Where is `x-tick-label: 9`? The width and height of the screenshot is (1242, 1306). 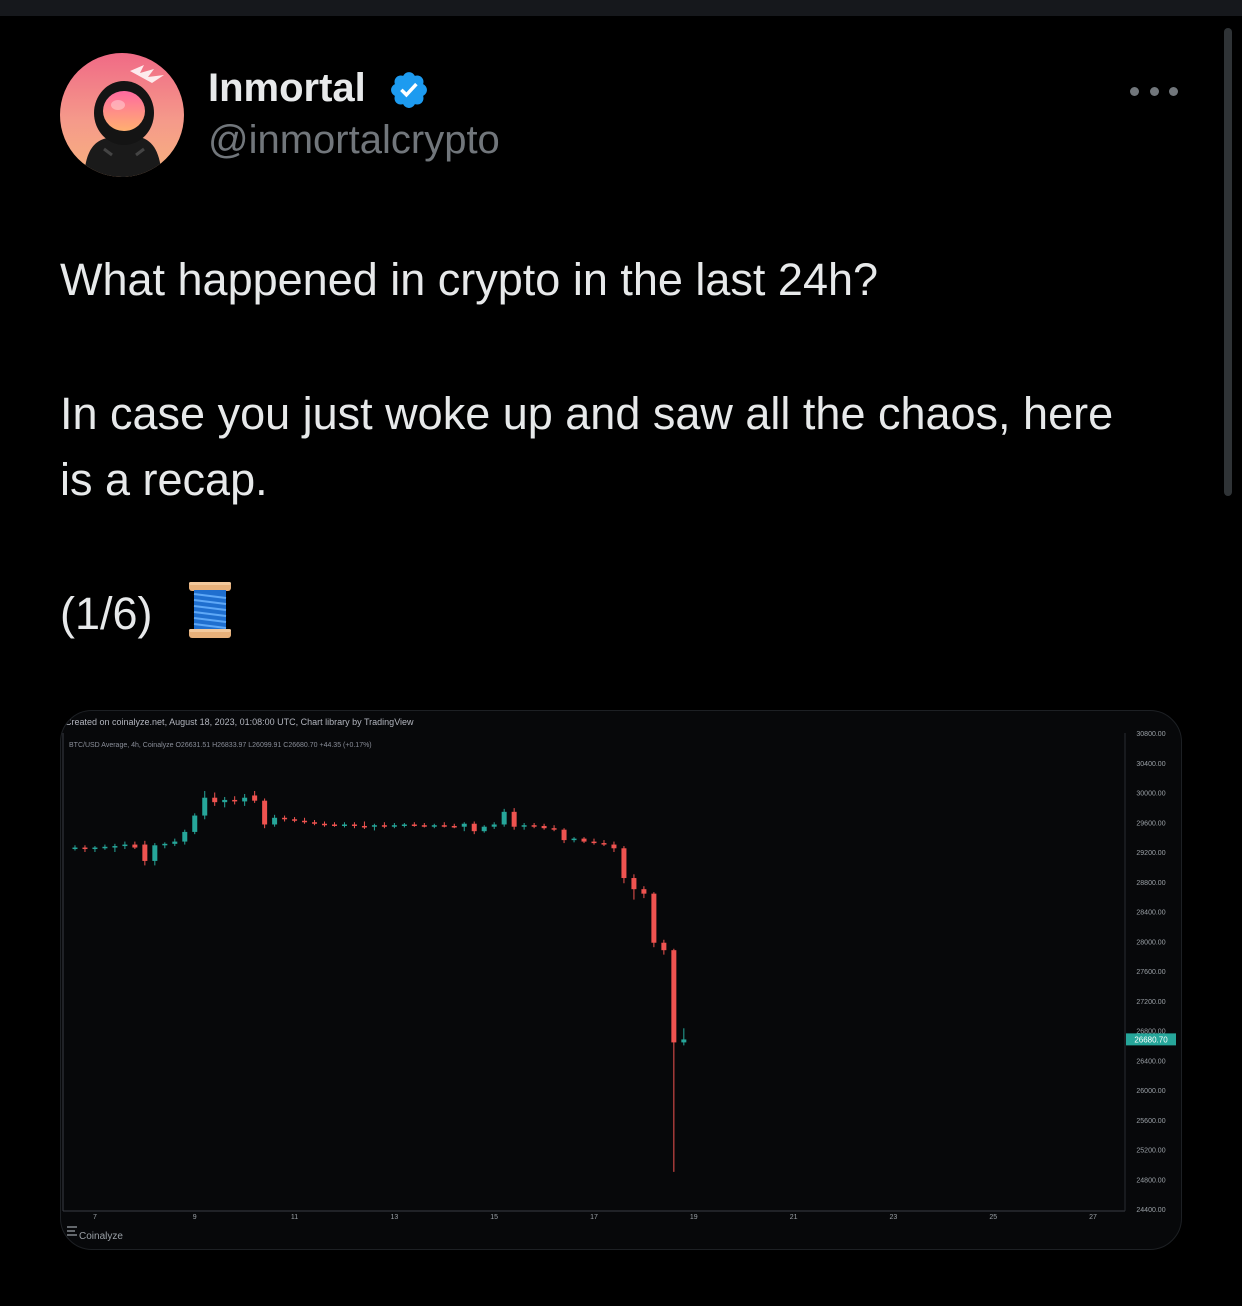
x-tick-label: 9 is located at coordinates (195, 1217).